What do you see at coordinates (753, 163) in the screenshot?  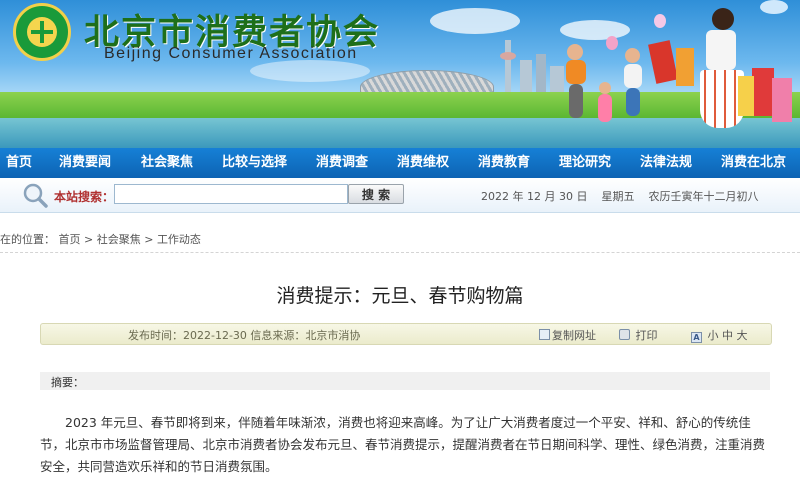 I see `nav-item-consume-beijing: 消费在北京` at bounding box center [753, 163].